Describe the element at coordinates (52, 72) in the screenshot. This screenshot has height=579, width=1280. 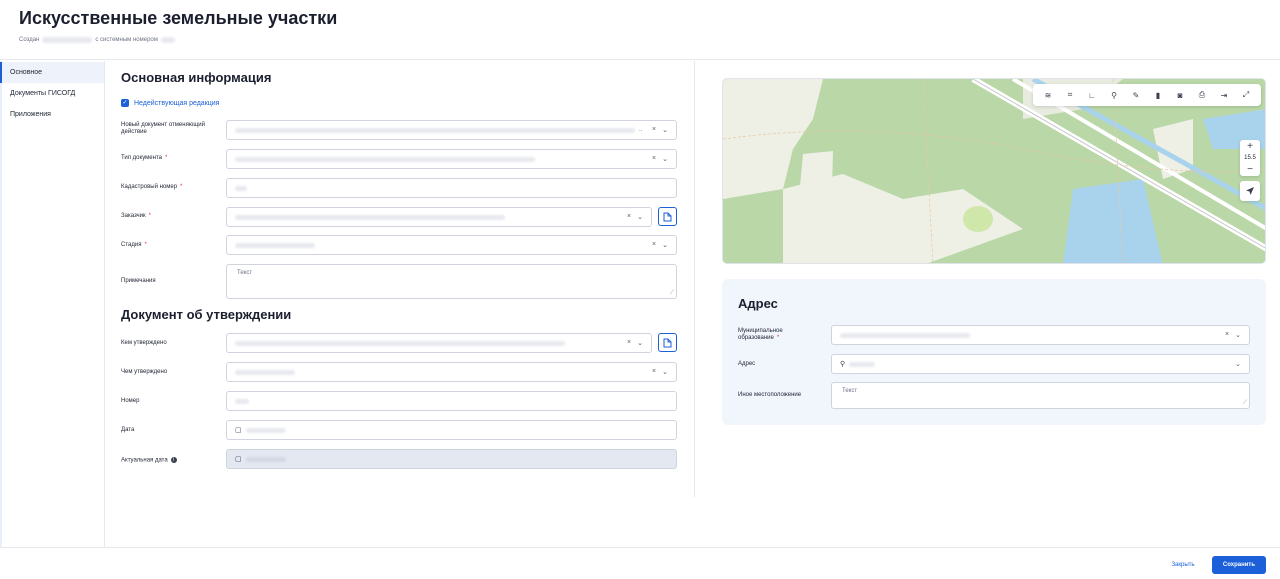
I see `sidebar-item-main: Основное` at that location.